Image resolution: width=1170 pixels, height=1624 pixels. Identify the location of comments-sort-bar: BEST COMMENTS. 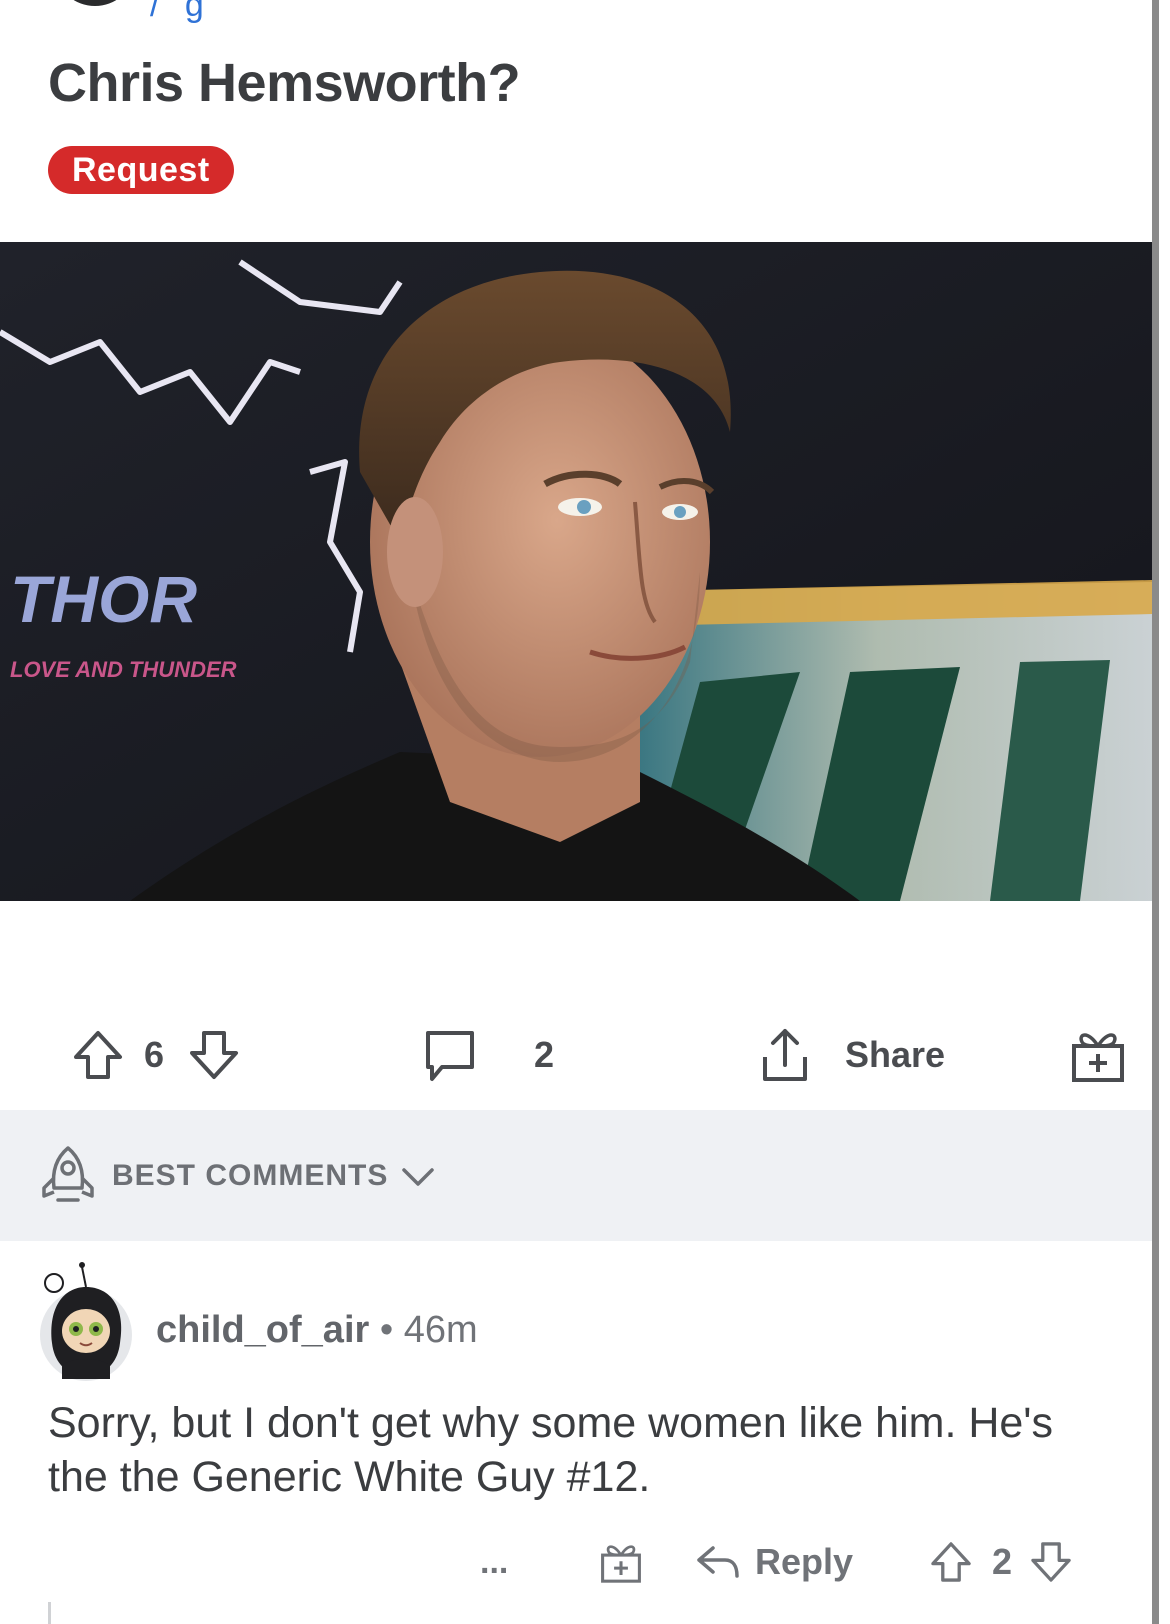
(576, 1175).